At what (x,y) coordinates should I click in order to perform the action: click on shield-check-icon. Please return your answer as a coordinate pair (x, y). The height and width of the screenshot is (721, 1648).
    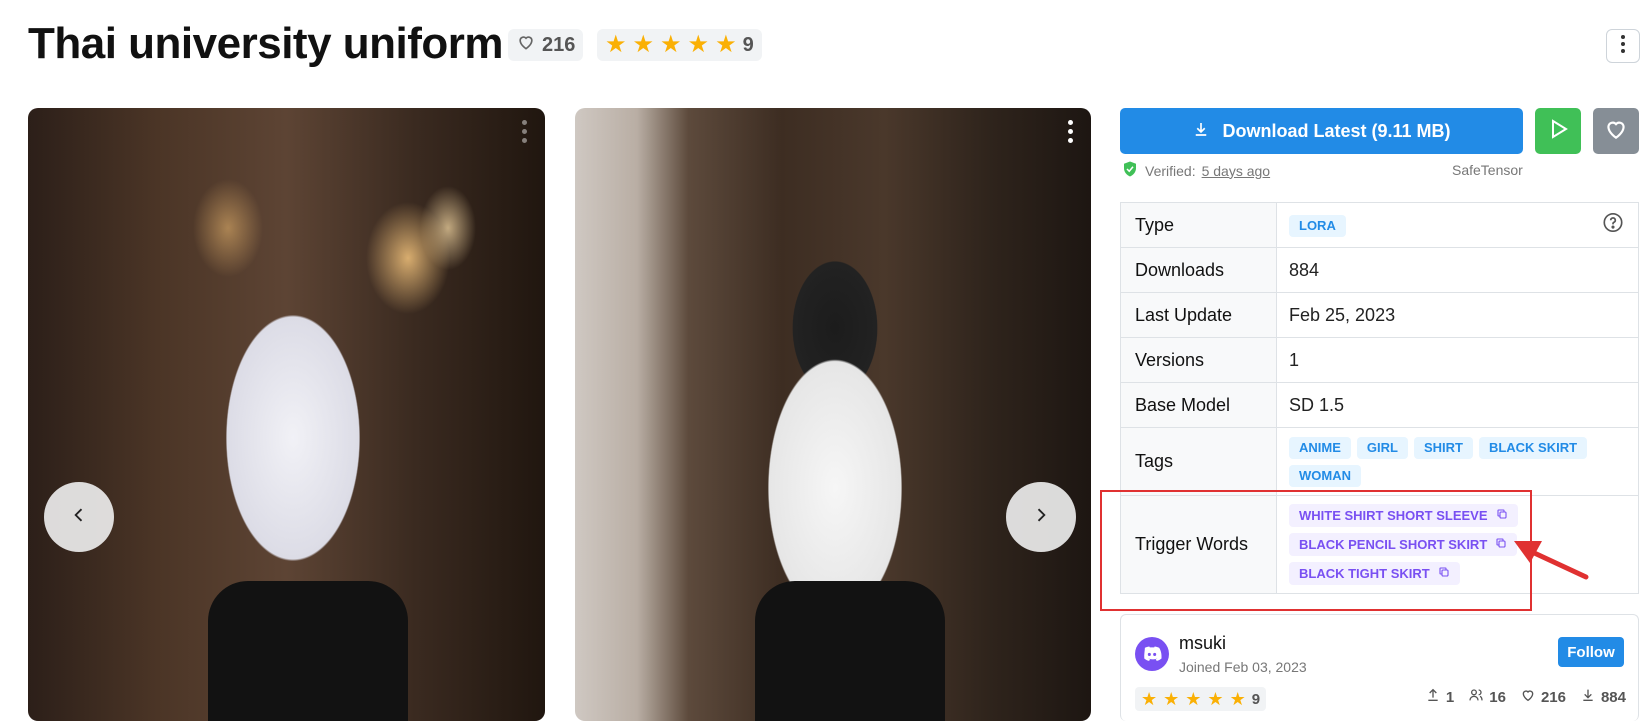
    Looking at the image, I should click on (1130, 170).